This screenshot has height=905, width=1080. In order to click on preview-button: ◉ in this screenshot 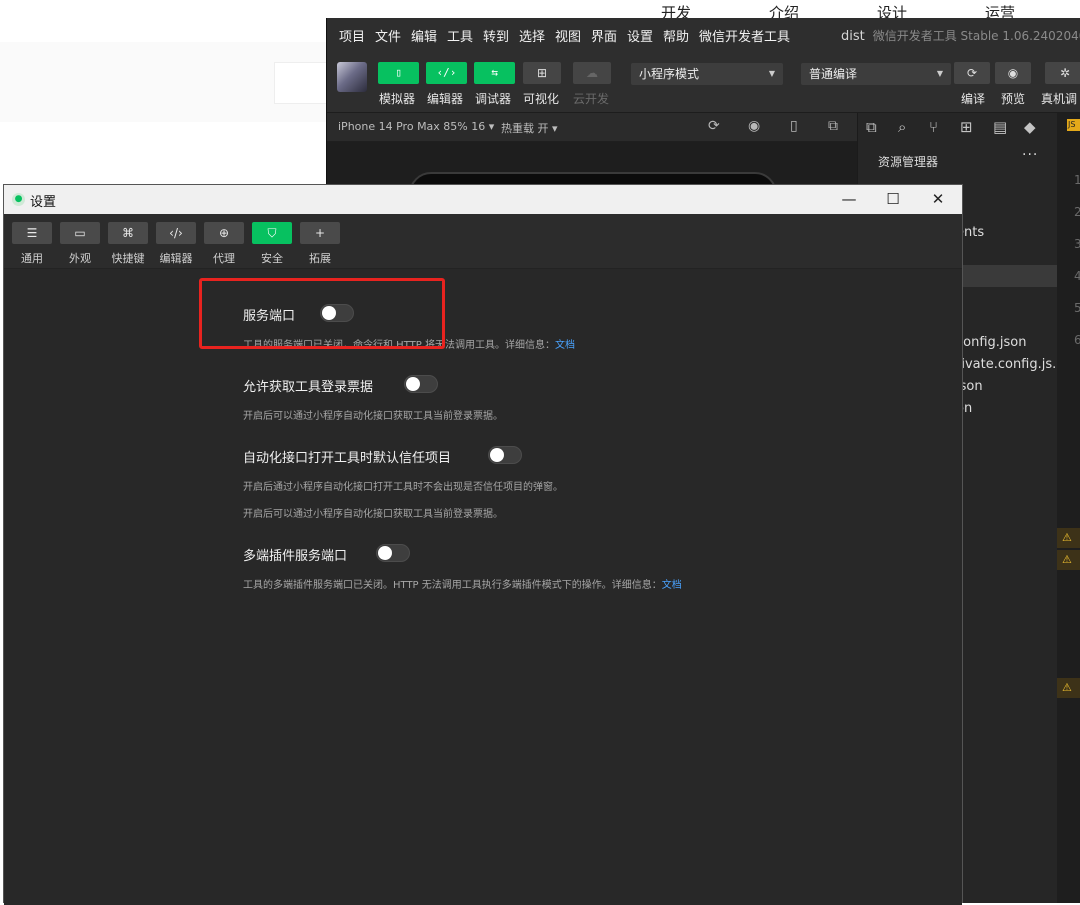, I will do `click(1013, 73)`.